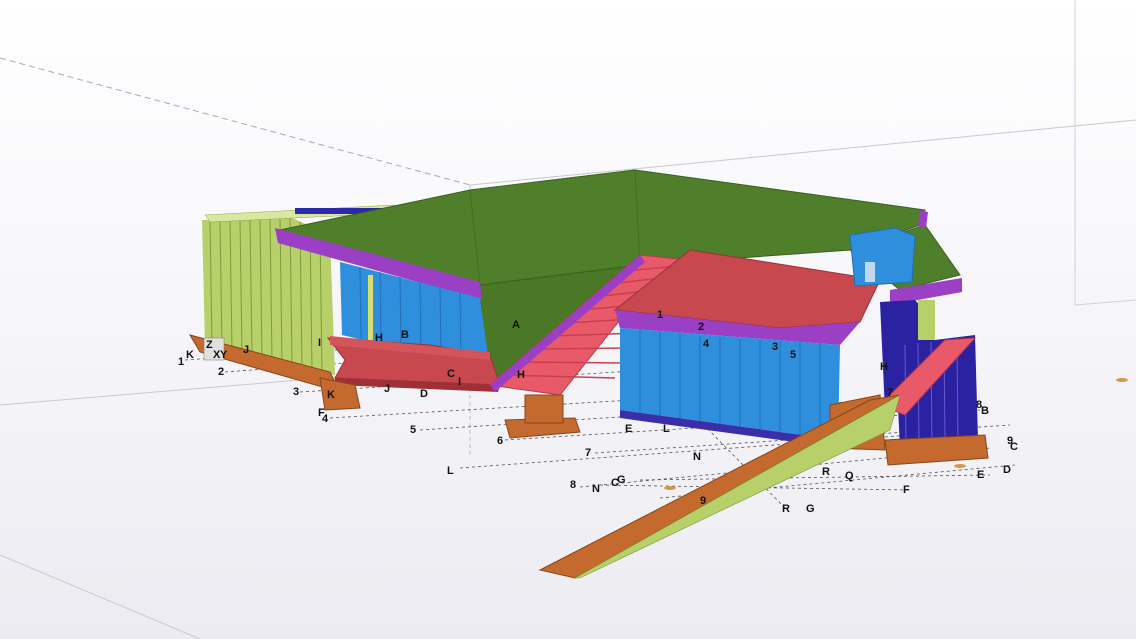 This screenshot has width=1136, height=639. I want to click on grid-label-r-ramp: R, so click(786, 509).